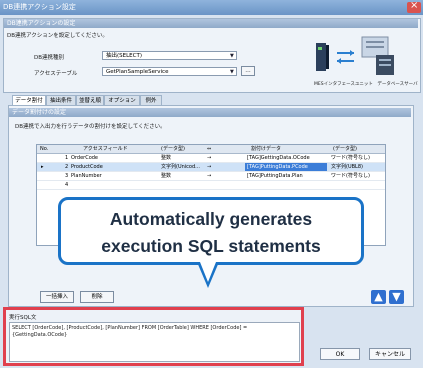 Image resolution: width=423 pixels, height=368 pixels. Describe the element at coordinates (44, 149) in the screenshot. I see `col-no: No.` at that location.